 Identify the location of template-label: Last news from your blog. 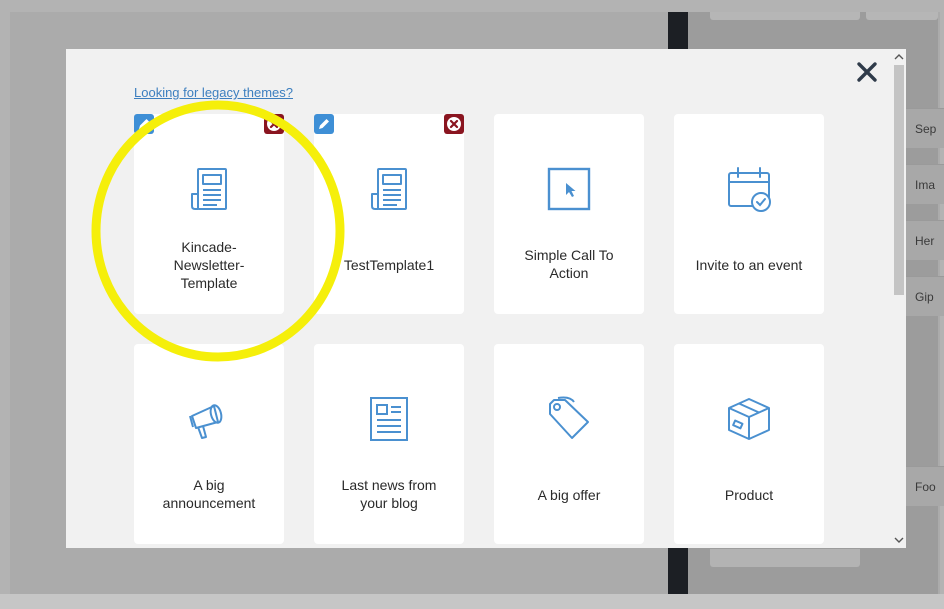
(389, 494).